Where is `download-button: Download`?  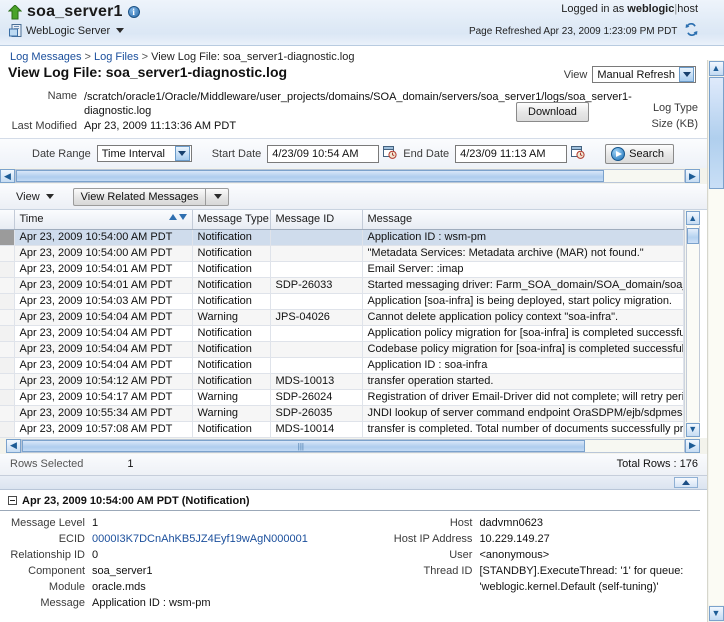
download-button: Download is located at coordinates (552, 112).